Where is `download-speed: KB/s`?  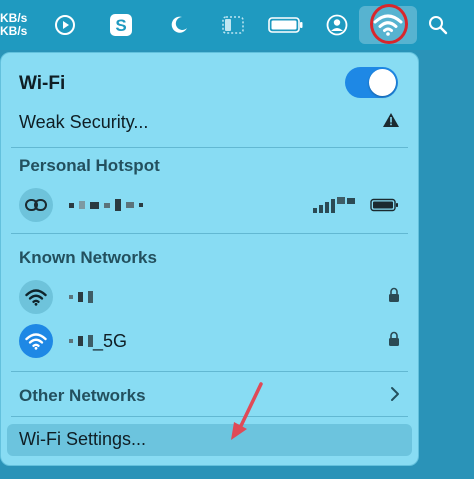 download-speed: KB/s is located at coordinates (14, 31).